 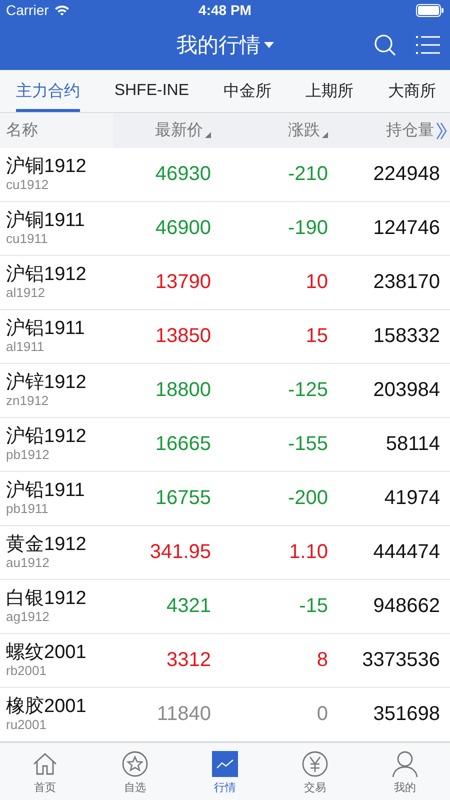 I want to click on contract-name: 沪铅1911, so click(x=46, y=491).